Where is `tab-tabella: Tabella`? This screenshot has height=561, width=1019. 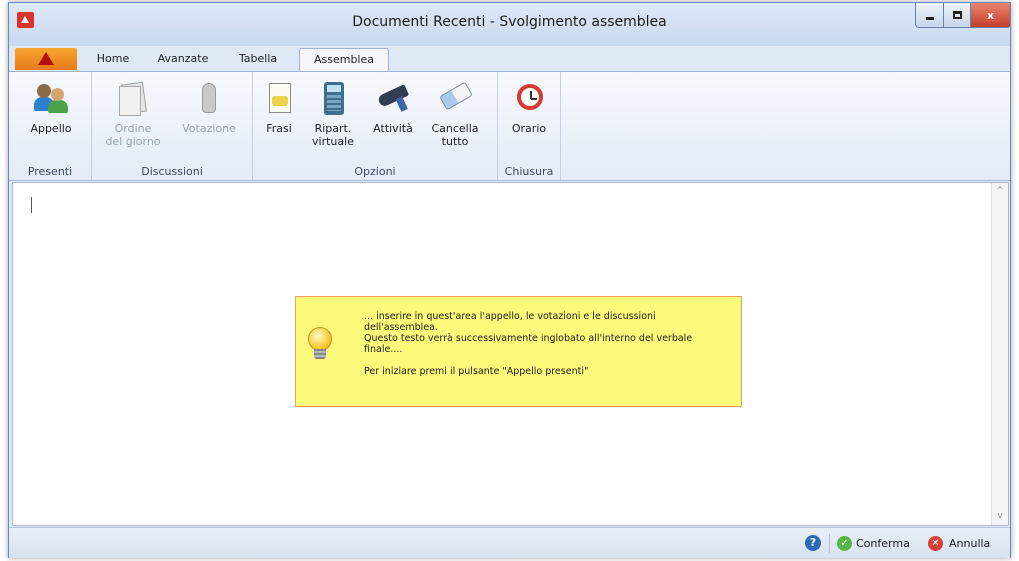
tab-tabella: Tabella is located at coordinates (258, 60).